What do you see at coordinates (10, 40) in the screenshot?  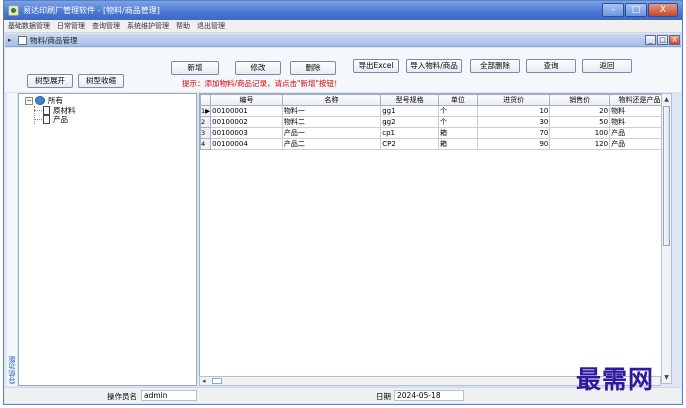 I see `child-arrow-icon: ▸` at bounding box center [10, 40].